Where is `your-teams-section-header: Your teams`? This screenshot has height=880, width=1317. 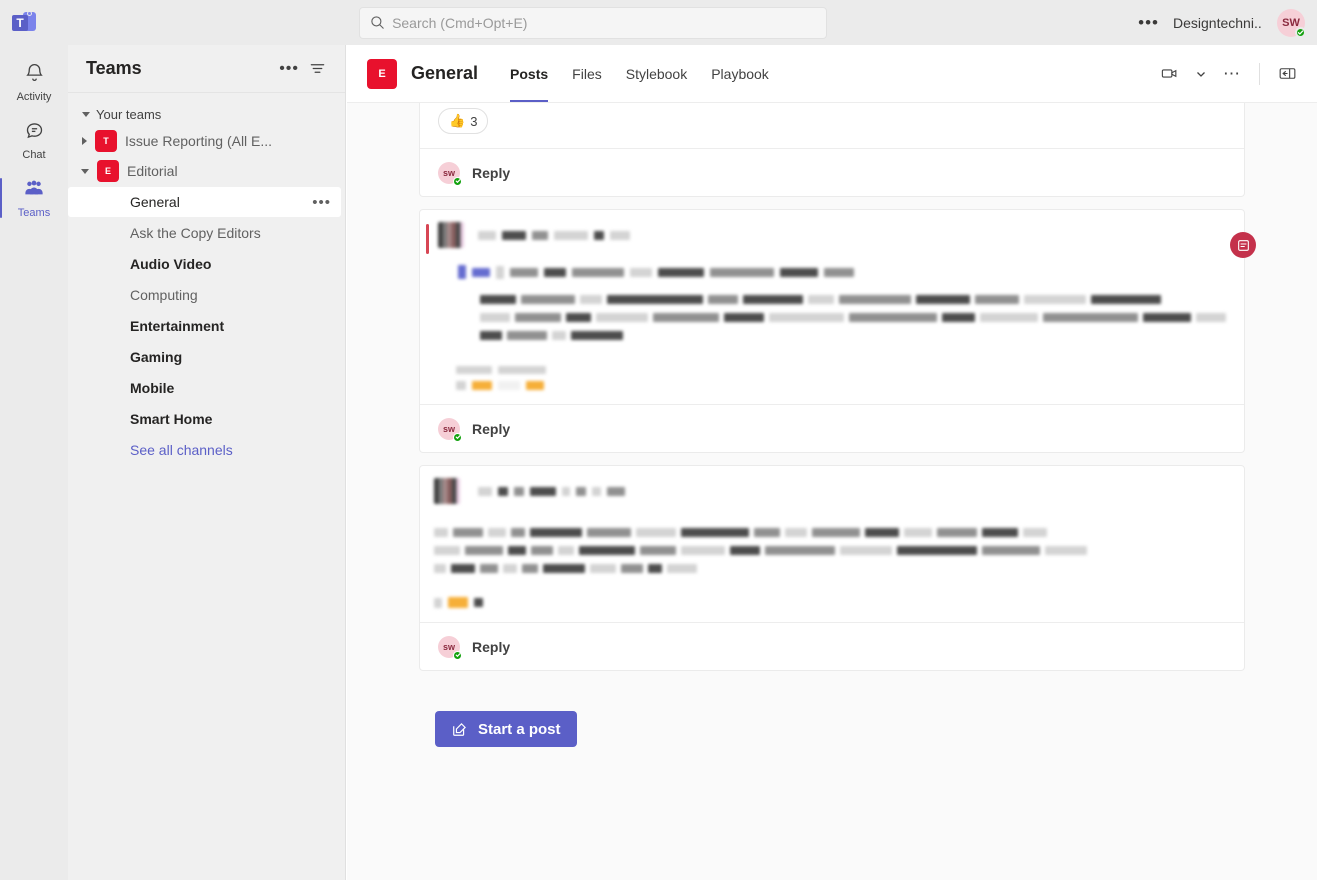 your-teams-section-header: Your teams is located at coordinates (206, 114).